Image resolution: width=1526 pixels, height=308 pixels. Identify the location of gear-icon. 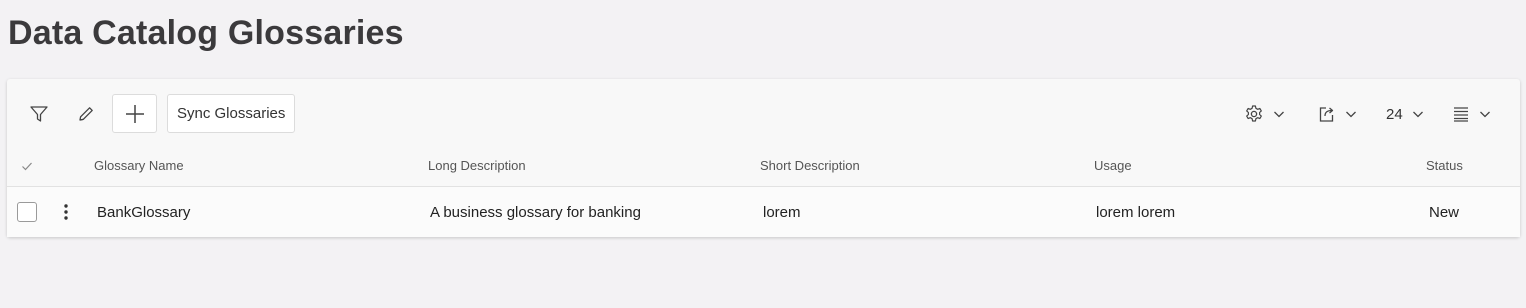
(1254, 114).